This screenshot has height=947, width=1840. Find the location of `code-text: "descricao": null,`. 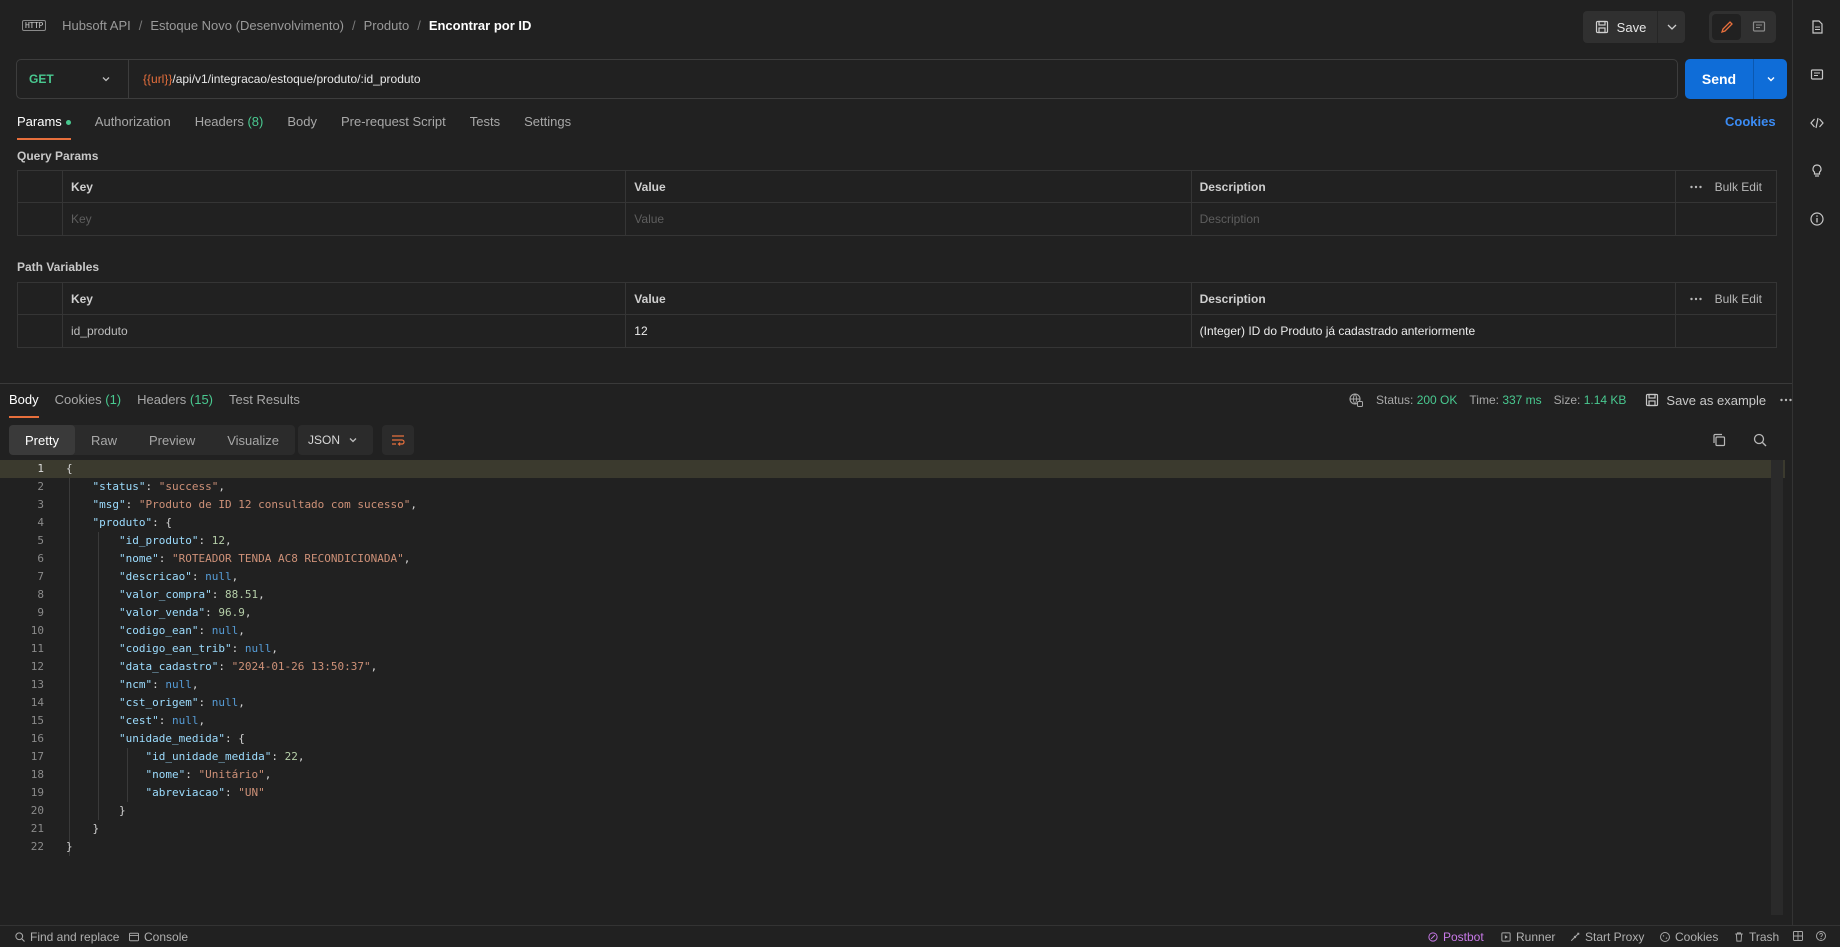

code-text: "descricao": null, is located at coordinates (178, 576).